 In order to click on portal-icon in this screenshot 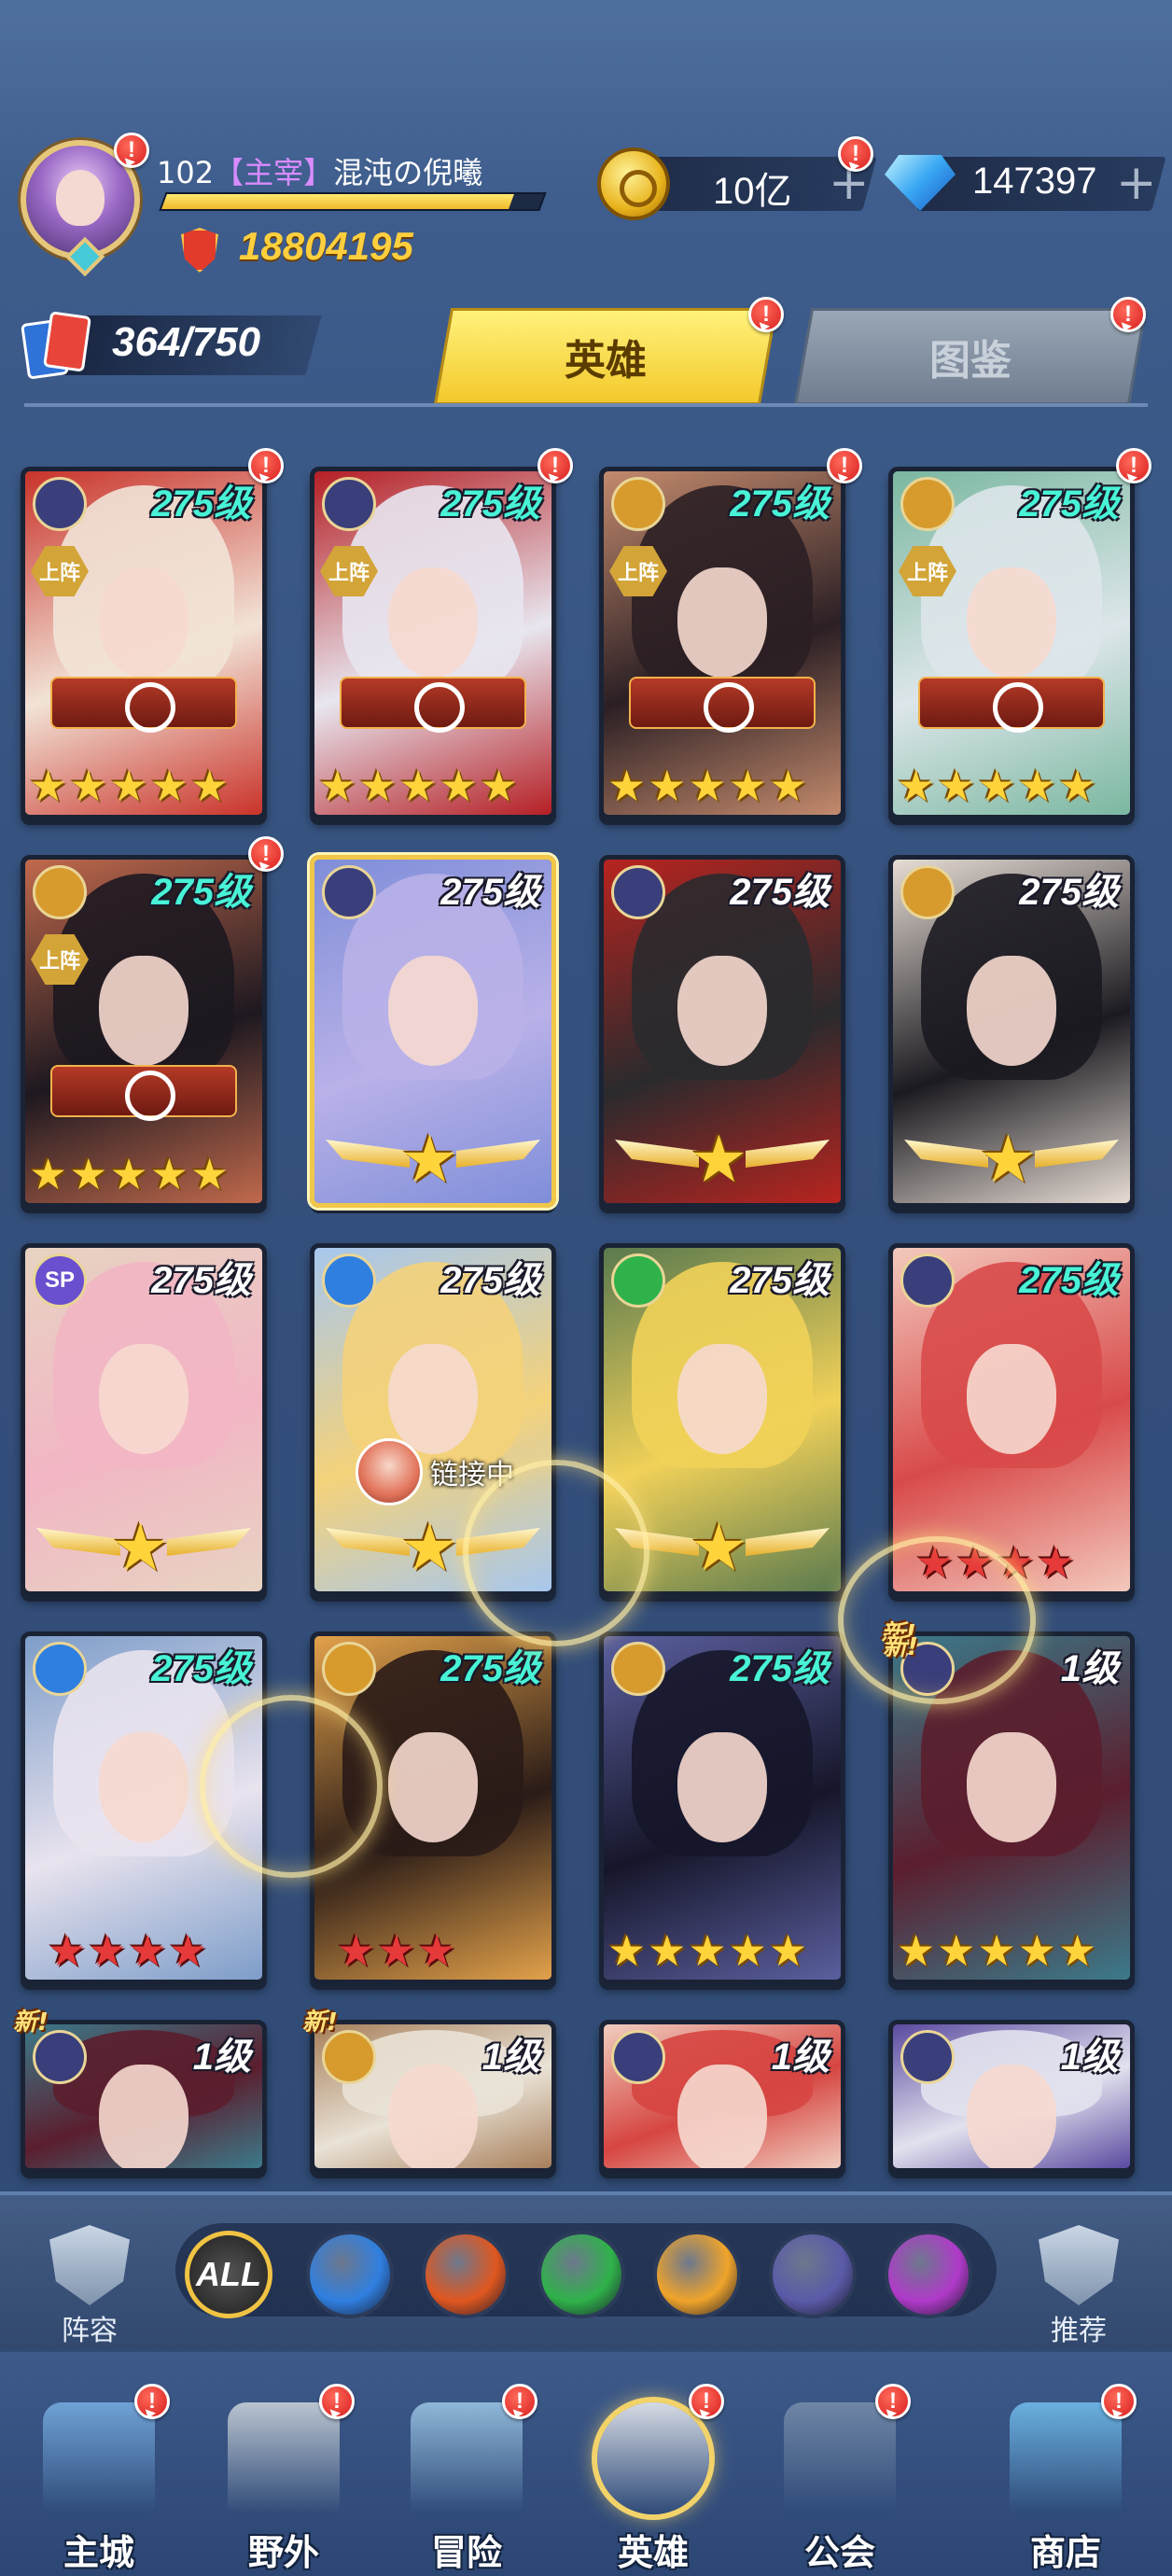, I will do `click(284, 2458)`.